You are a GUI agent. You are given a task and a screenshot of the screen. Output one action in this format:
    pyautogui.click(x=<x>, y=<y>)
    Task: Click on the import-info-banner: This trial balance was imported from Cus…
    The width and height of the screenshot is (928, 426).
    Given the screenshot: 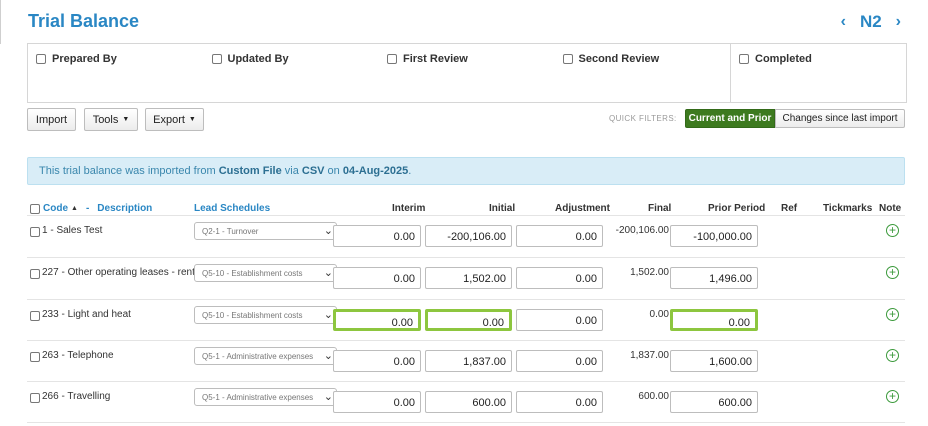 What is the action you would take?
    pyautogui.click(x=466, y=171)
    